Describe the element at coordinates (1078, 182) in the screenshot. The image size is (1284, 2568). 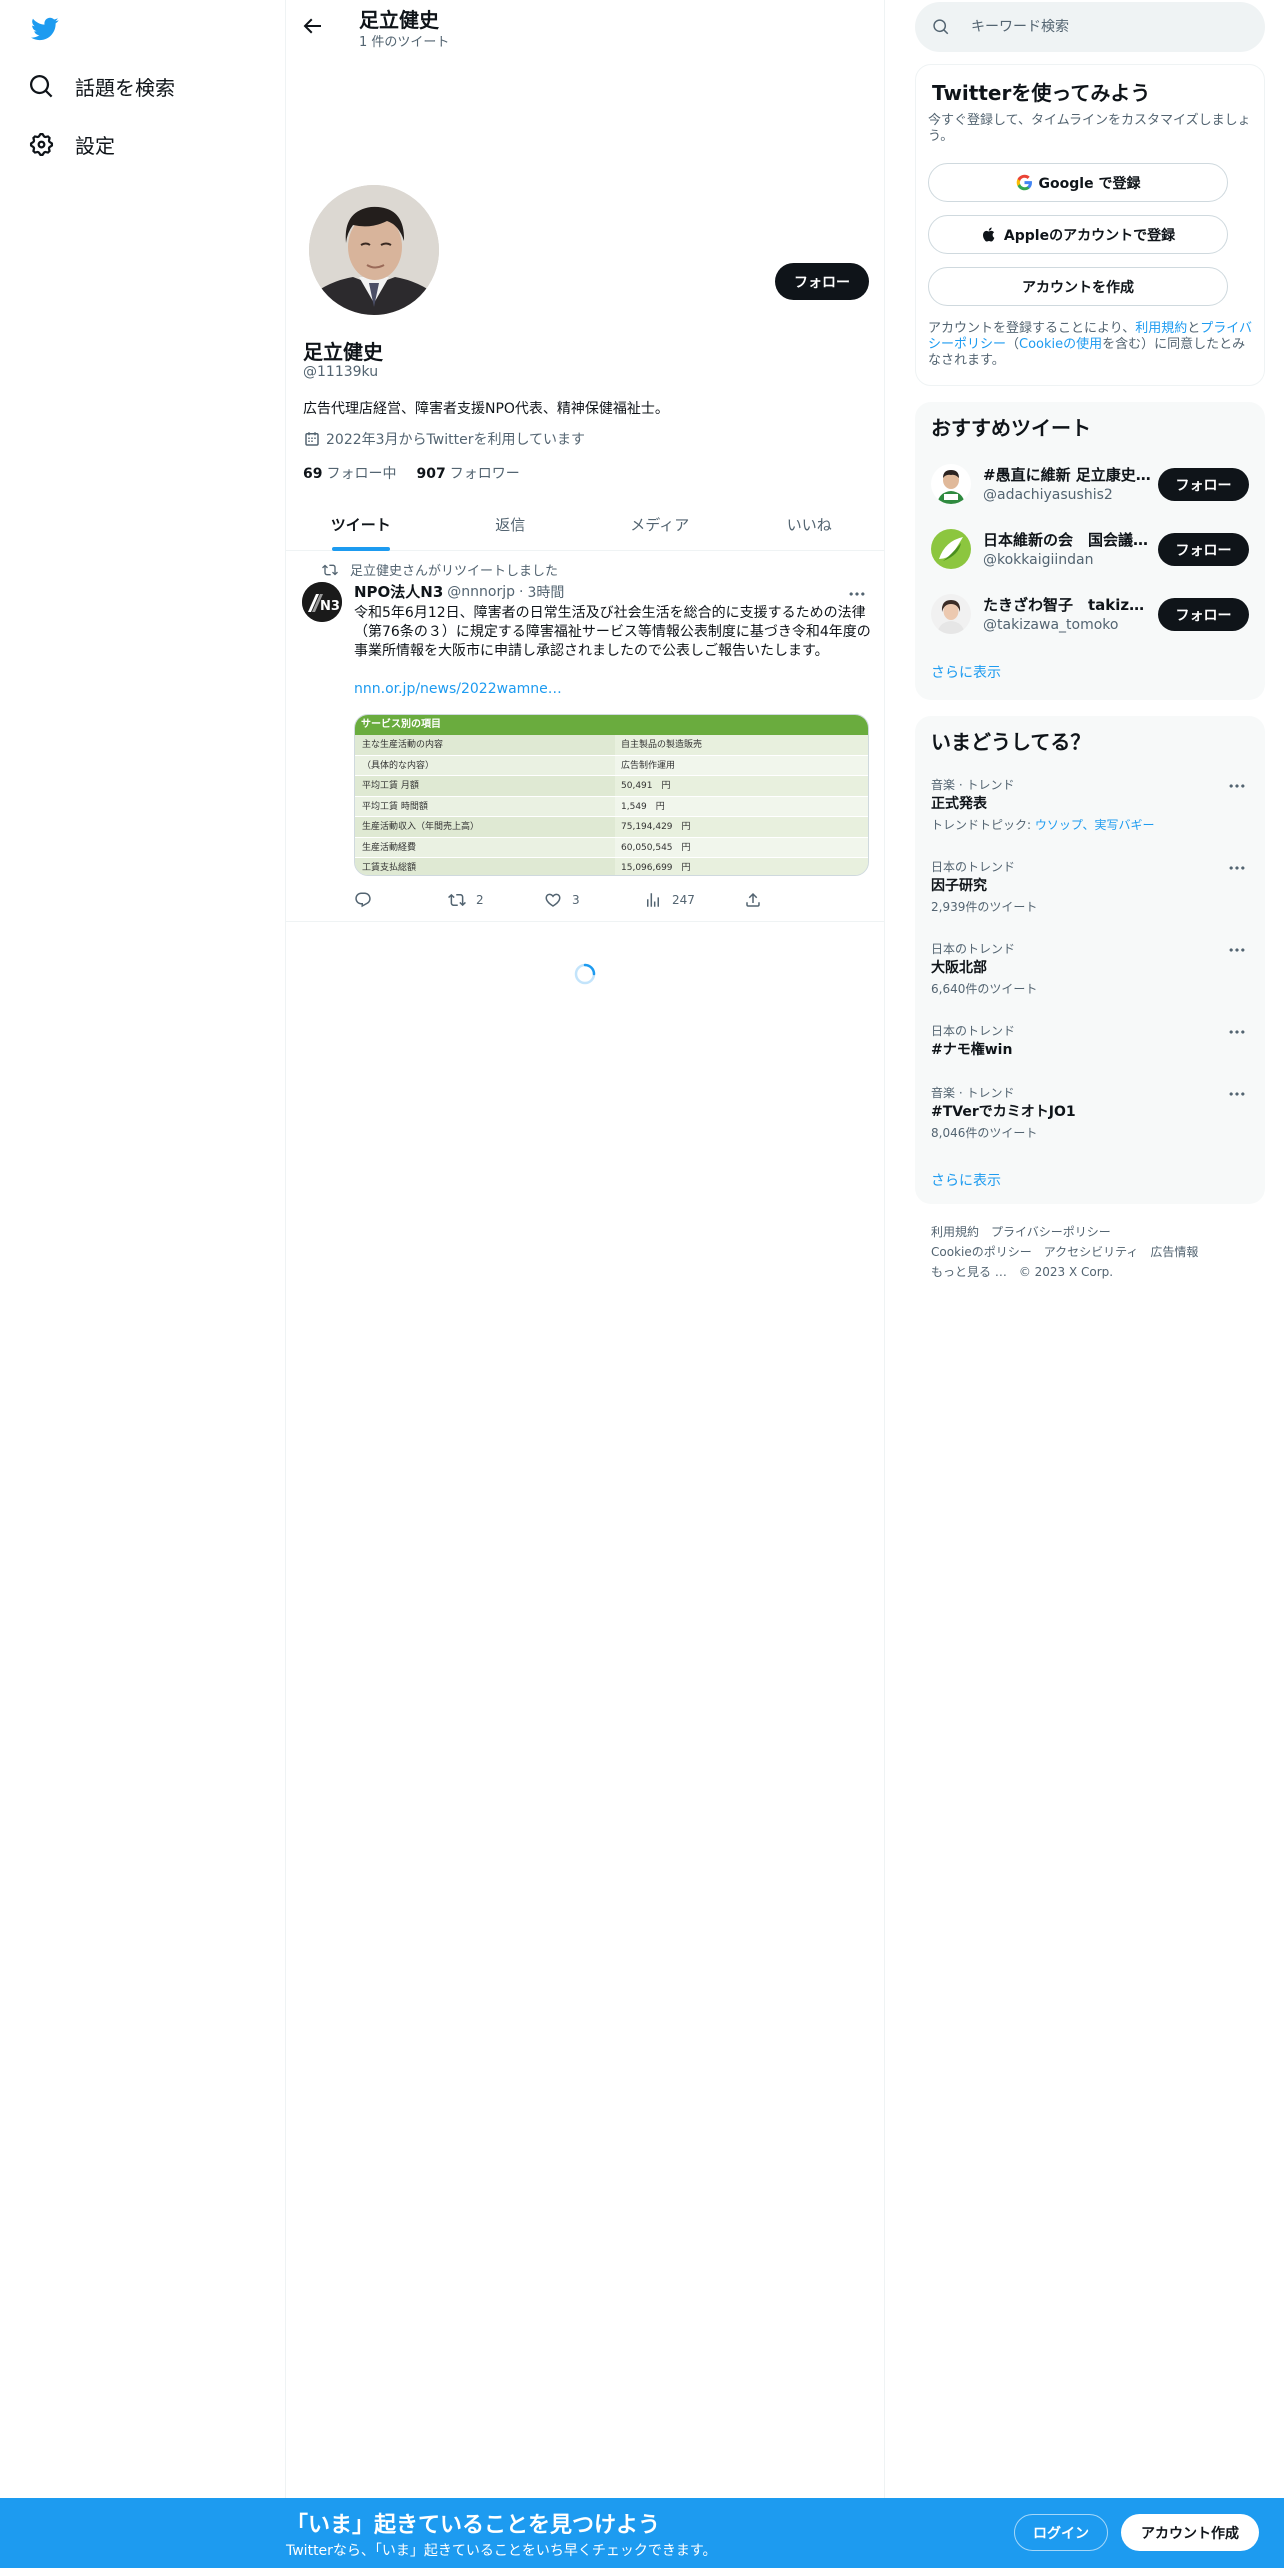
I see `google-signup-button: Google で登録` at that location.